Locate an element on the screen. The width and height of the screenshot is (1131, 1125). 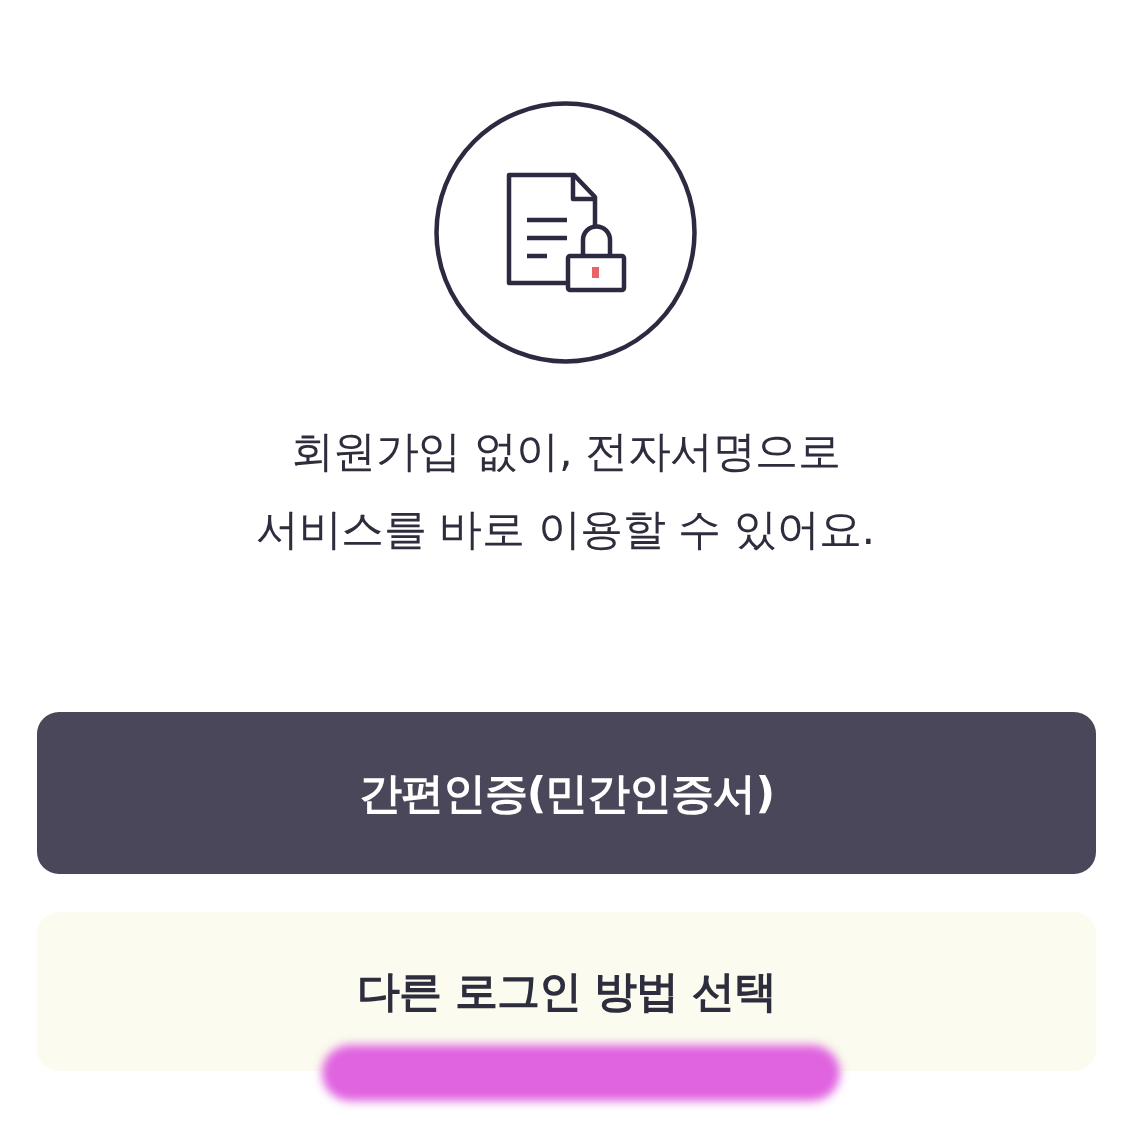
login-method-button: 다른 로그인 방법 선택 is located at coordinates (566, 991).